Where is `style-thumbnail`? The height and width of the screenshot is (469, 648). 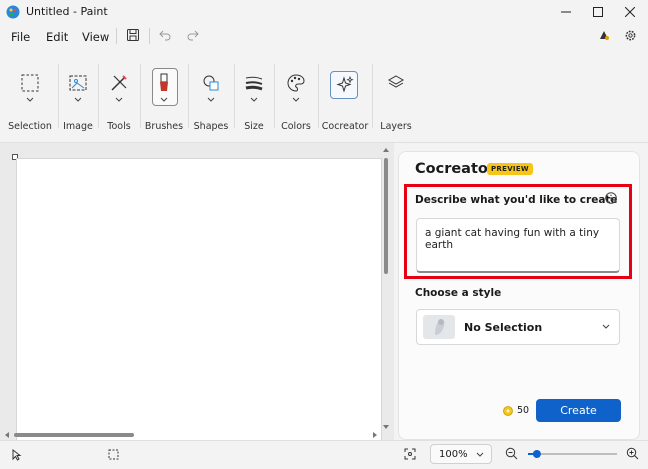
style-thumbnail is located at coordinates (439, 327).